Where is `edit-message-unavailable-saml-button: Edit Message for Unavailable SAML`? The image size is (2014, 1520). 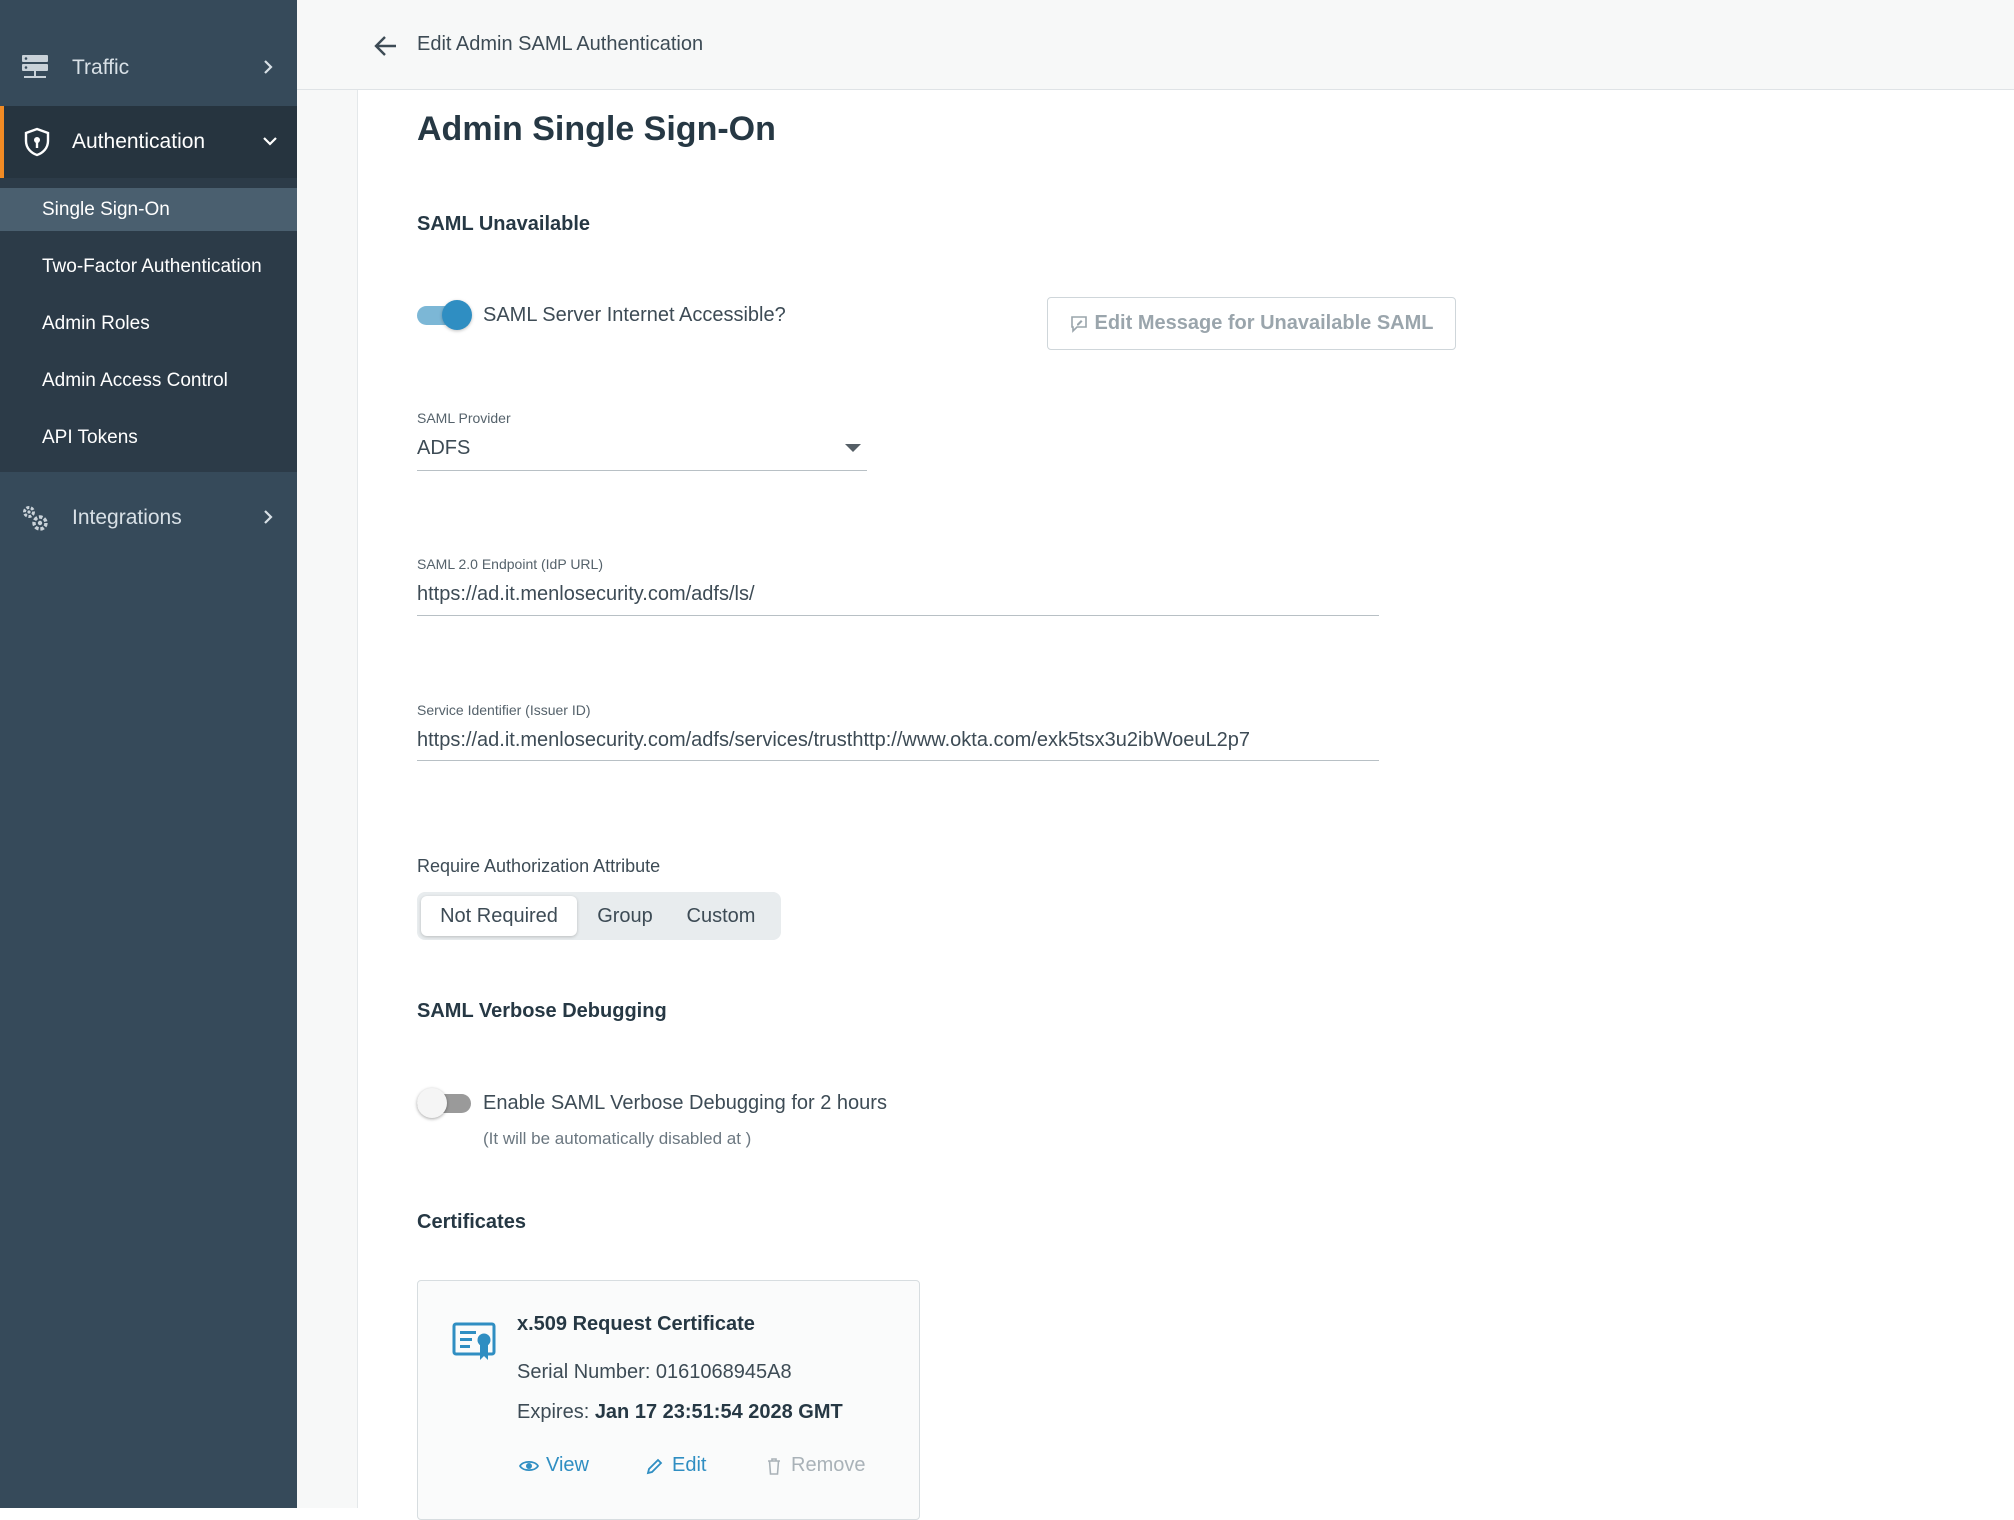 edit-message-unavailable-saml-button: Edit Message for Unavailable SAML is located at coordinates (1251, 323).